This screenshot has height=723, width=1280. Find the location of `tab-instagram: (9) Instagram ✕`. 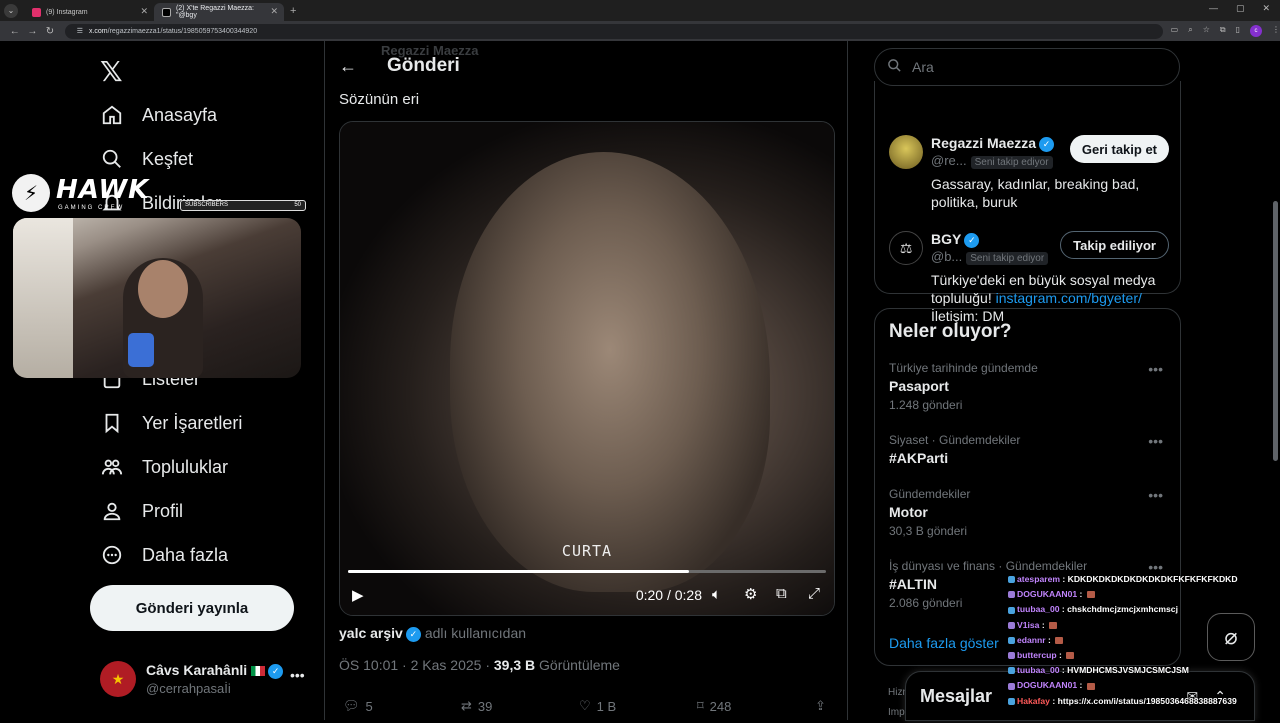

tab-instagram: (9) Instagram ✕ is located at coordinates (89, 12).